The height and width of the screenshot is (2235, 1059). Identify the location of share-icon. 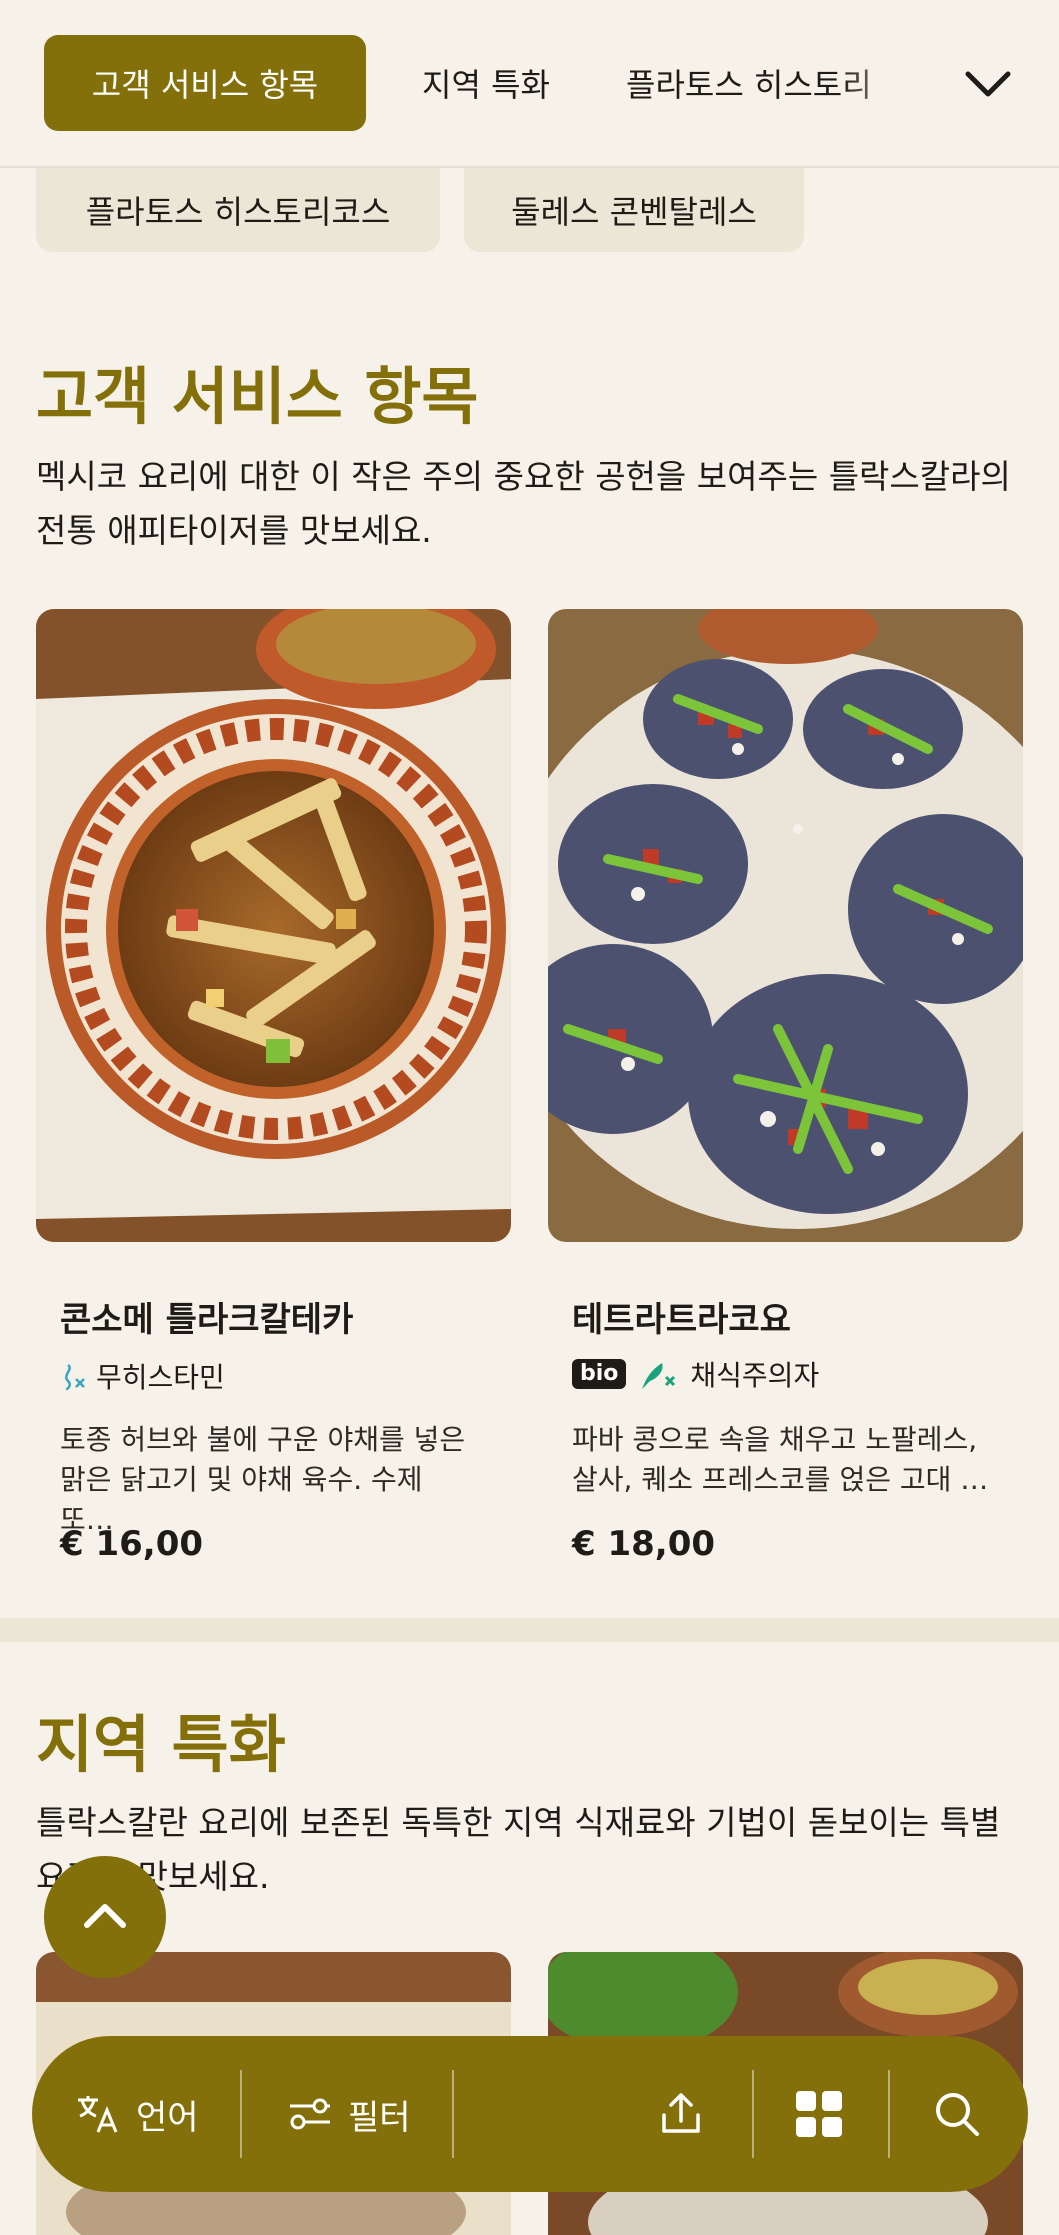
(681, 2113).